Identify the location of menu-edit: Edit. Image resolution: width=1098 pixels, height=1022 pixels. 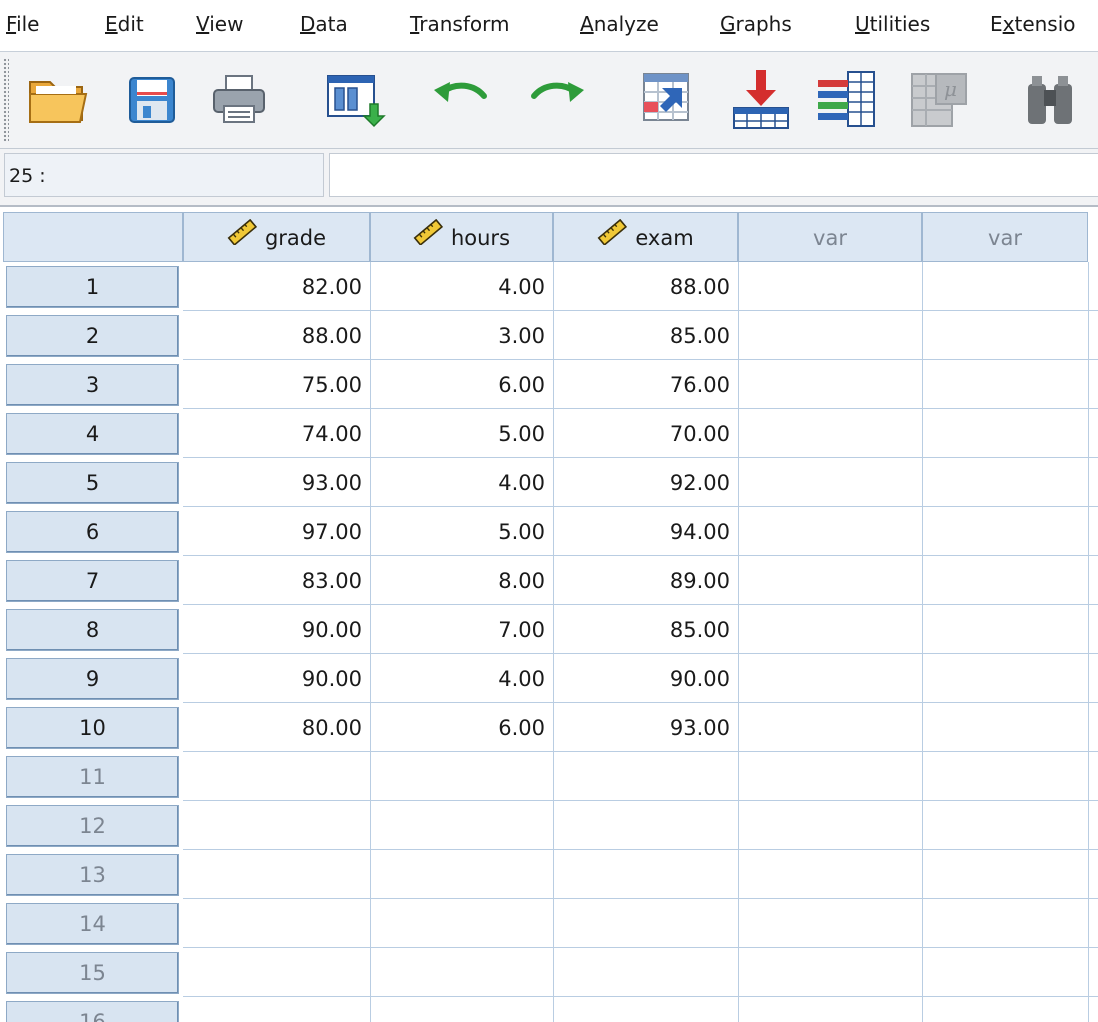
(124, 24).